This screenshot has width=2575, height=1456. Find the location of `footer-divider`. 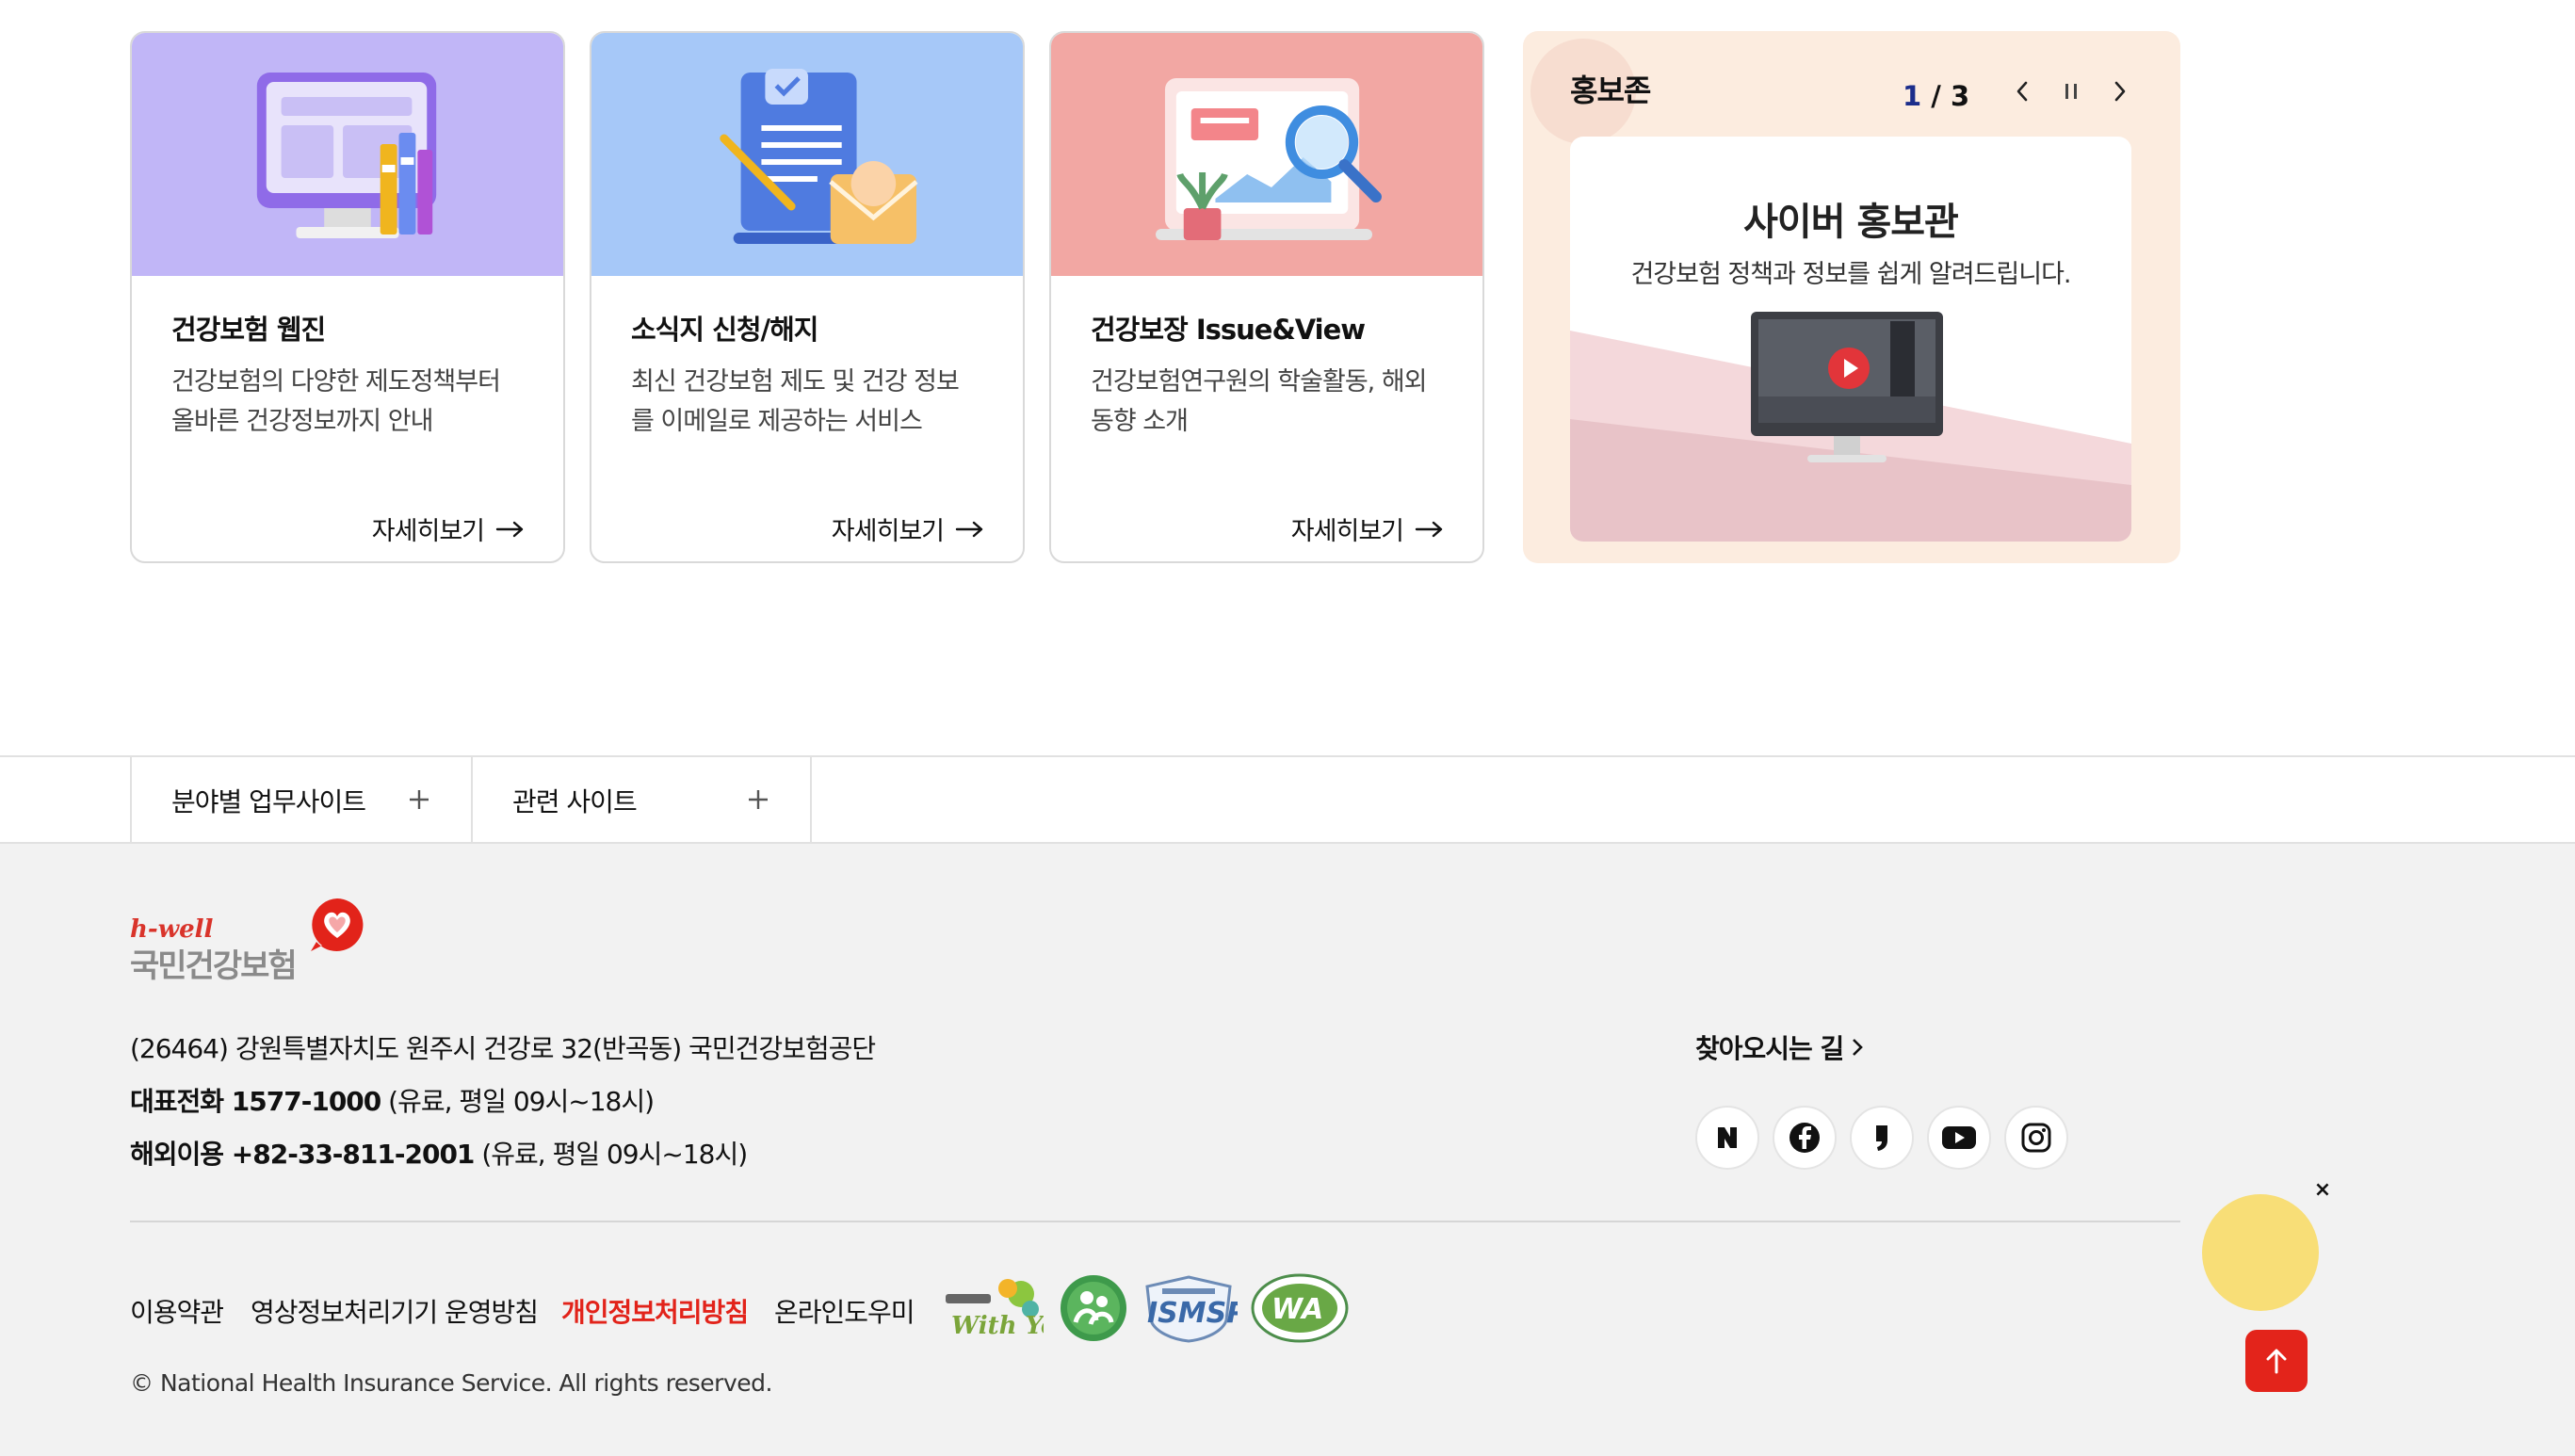

footer-divider is located at coordinates (1155, 1221).